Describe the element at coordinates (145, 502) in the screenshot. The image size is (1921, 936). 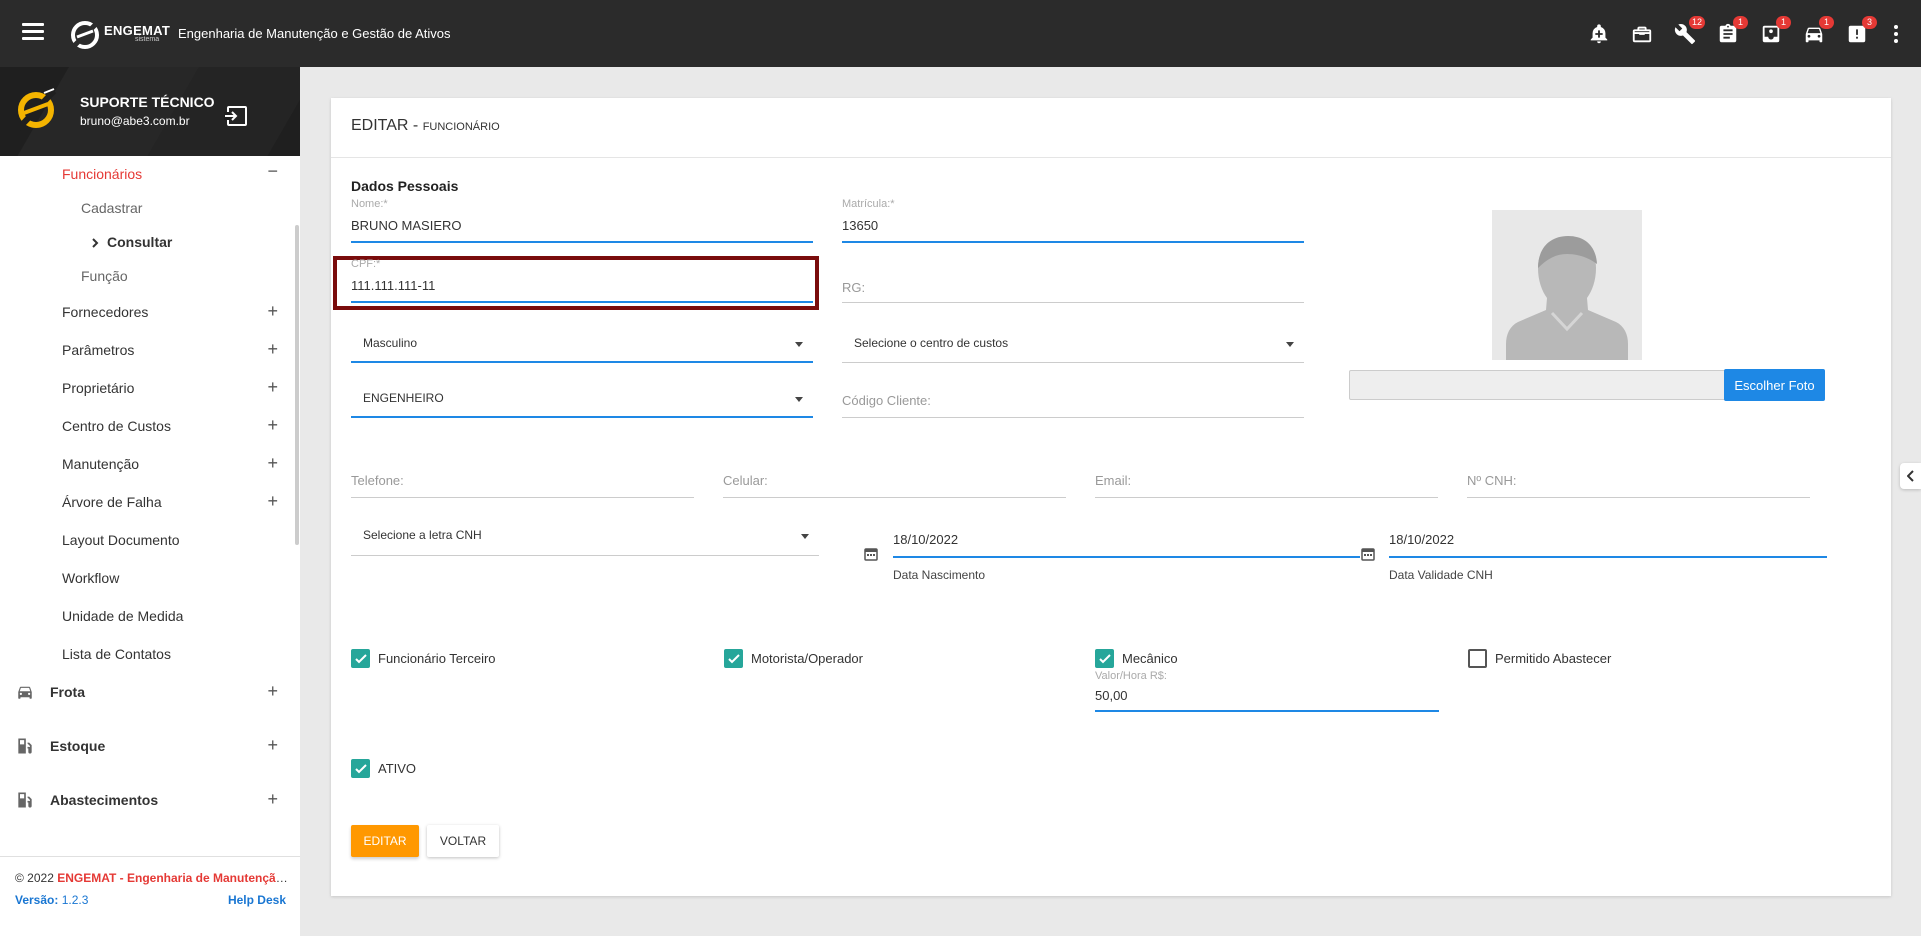
I see `sidebar-item-arvore-falha: Árvore de Falha +` at that location.